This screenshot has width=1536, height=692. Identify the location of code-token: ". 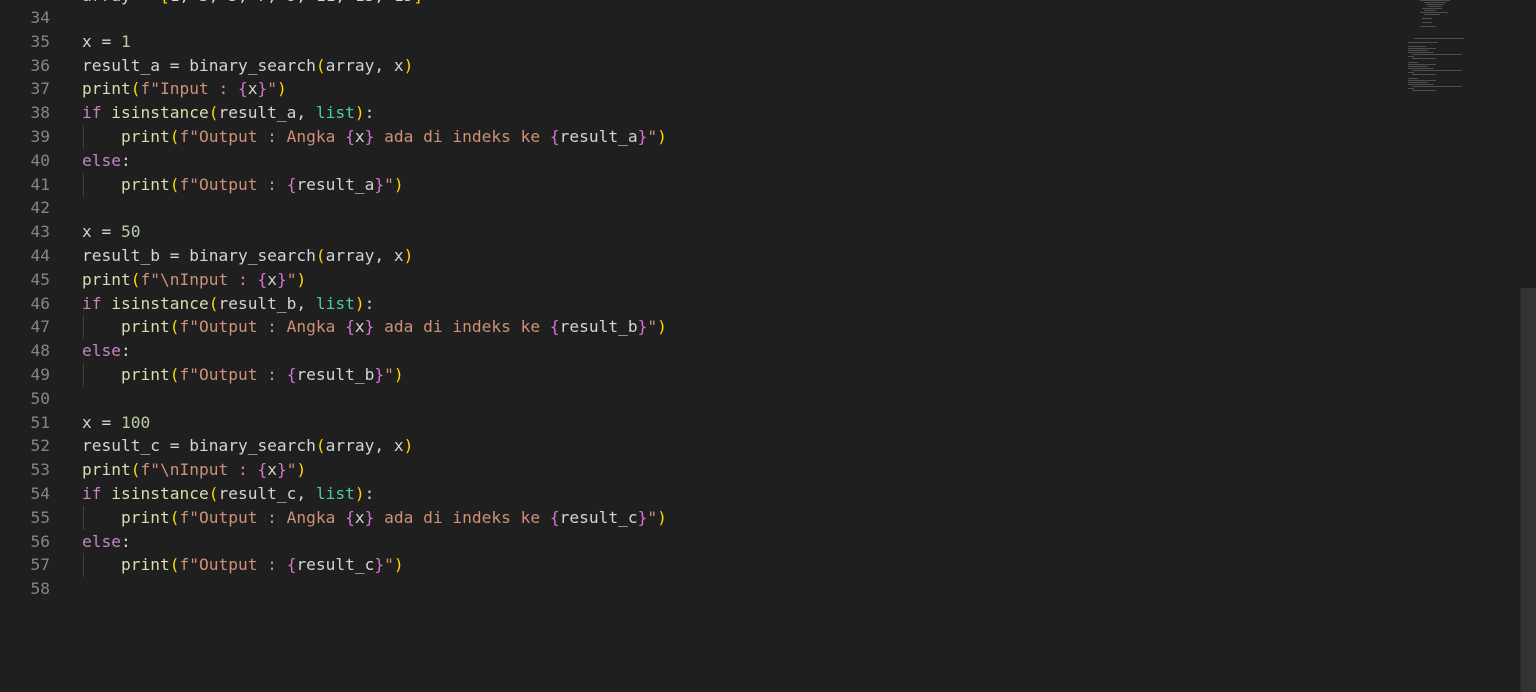
(291, 279).